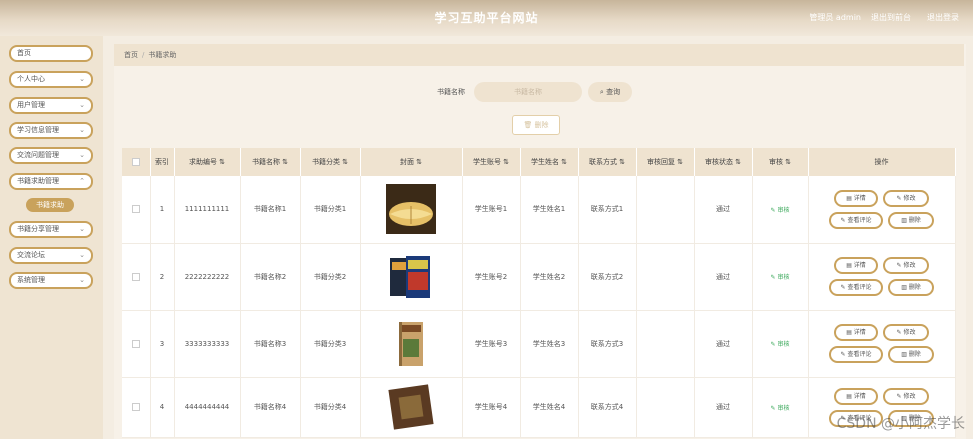 This screenshot has height=439, width=973. Describe the element at coordinates (207, 344) in the screenshot. I see `cell-code: 3333333333` at that location.